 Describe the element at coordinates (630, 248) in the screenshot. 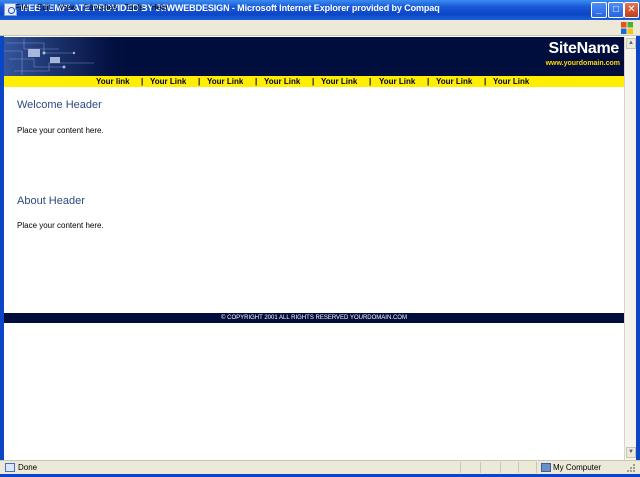

I see `vertical-scrollbar: ▲ ▼` at that location.